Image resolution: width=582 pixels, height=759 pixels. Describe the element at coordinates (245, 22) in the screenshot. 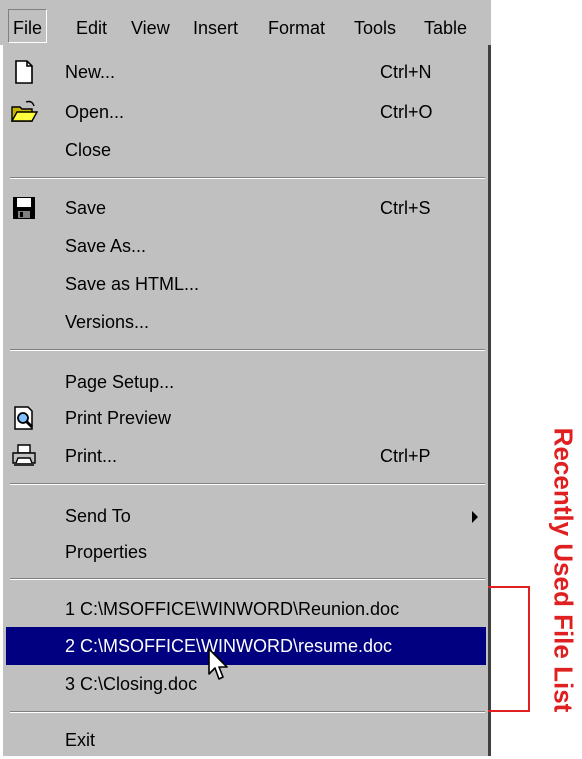

I see `menu-bar: File Edit View Insert Format Tools Table` at that location.